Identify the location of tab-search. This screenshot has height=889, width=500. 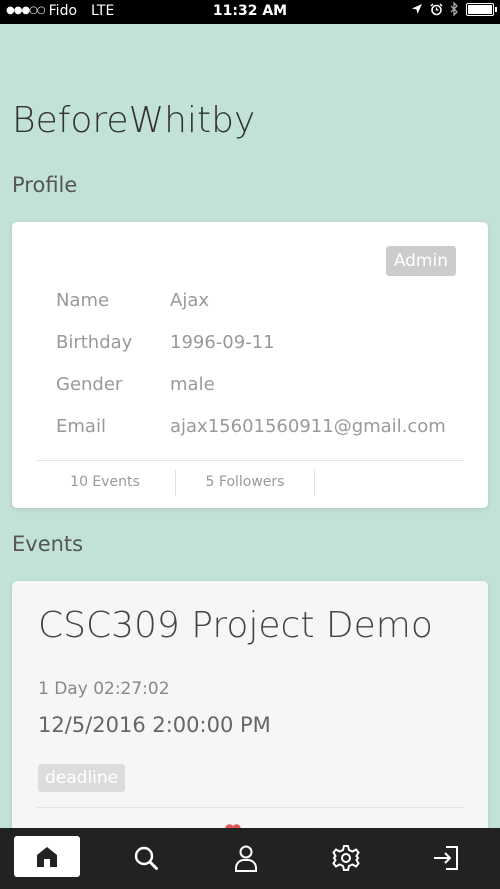
(146, 858).